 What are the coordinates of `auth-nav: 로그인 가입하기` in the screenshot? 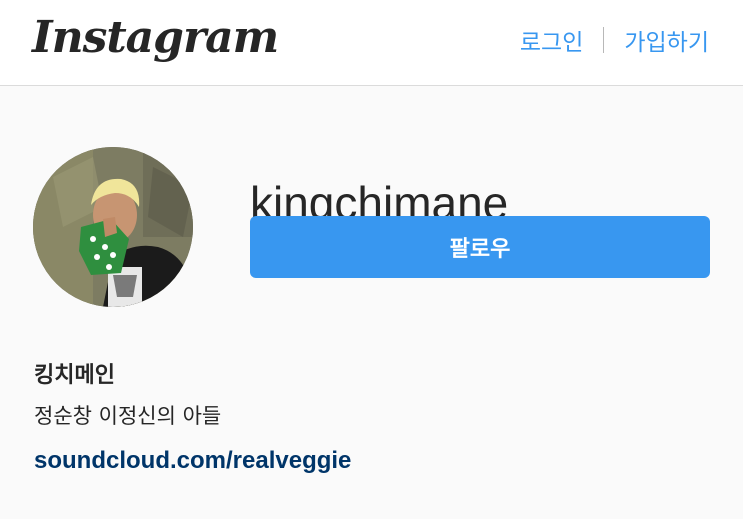 It's located at (614, 40).